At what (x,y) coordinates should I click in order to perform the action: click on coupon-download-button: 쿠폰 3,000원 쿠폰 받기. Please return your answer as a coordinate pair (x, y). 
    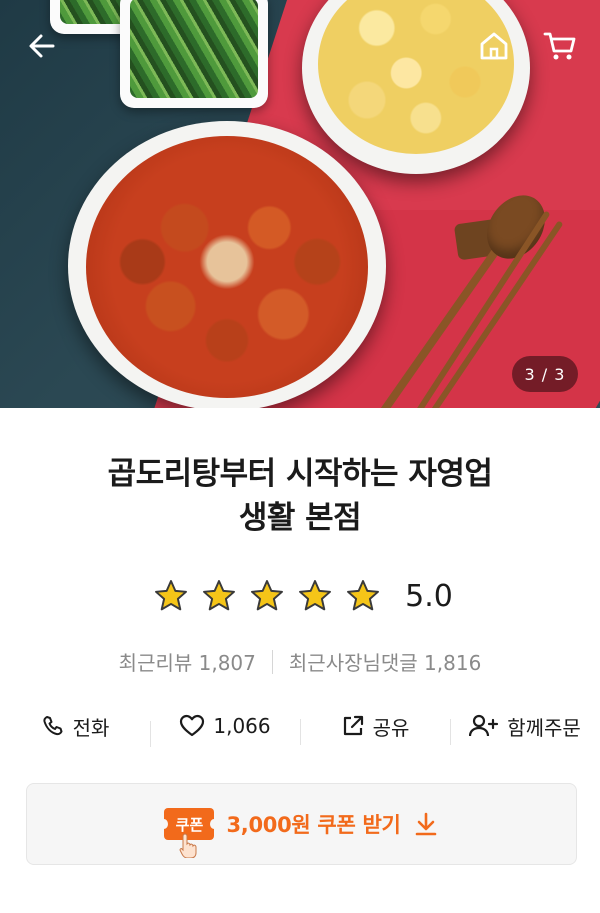
    Looking at the image, I should click on (301, 824).